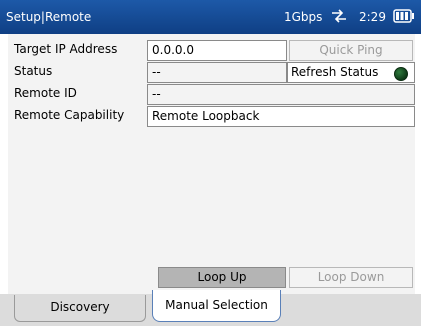  I want to click on status-label: Status, so click(33, 71).